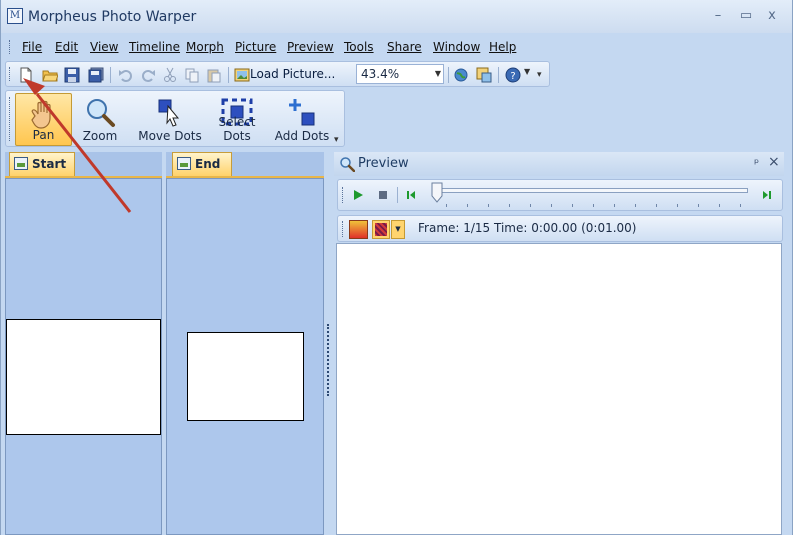 The image size is (793, 535). Describe the element at coordinates (77, 145) in the screenshot. I see `annotation-arrow` at that location.